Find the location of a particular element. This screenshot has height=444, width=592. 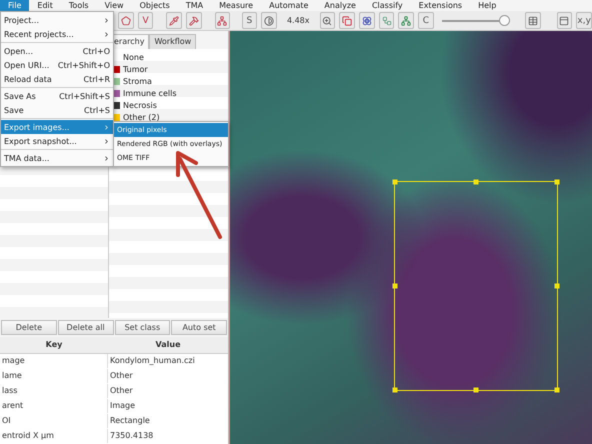

table-cell-text: Rectangle is located at coordinates (130, 421).